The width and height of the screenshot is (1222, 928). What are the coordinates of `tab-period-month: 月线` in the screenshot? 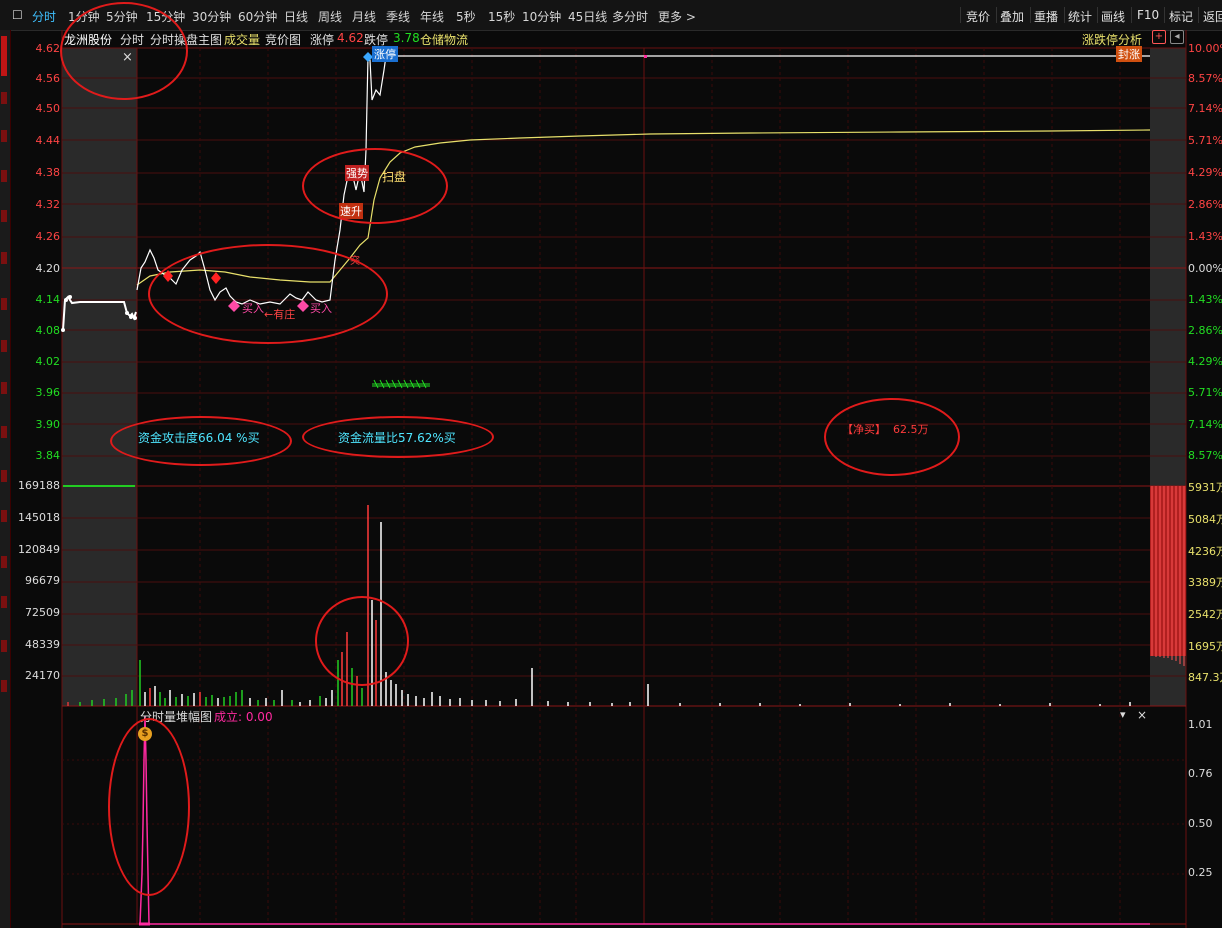 It's located at (364, 16).